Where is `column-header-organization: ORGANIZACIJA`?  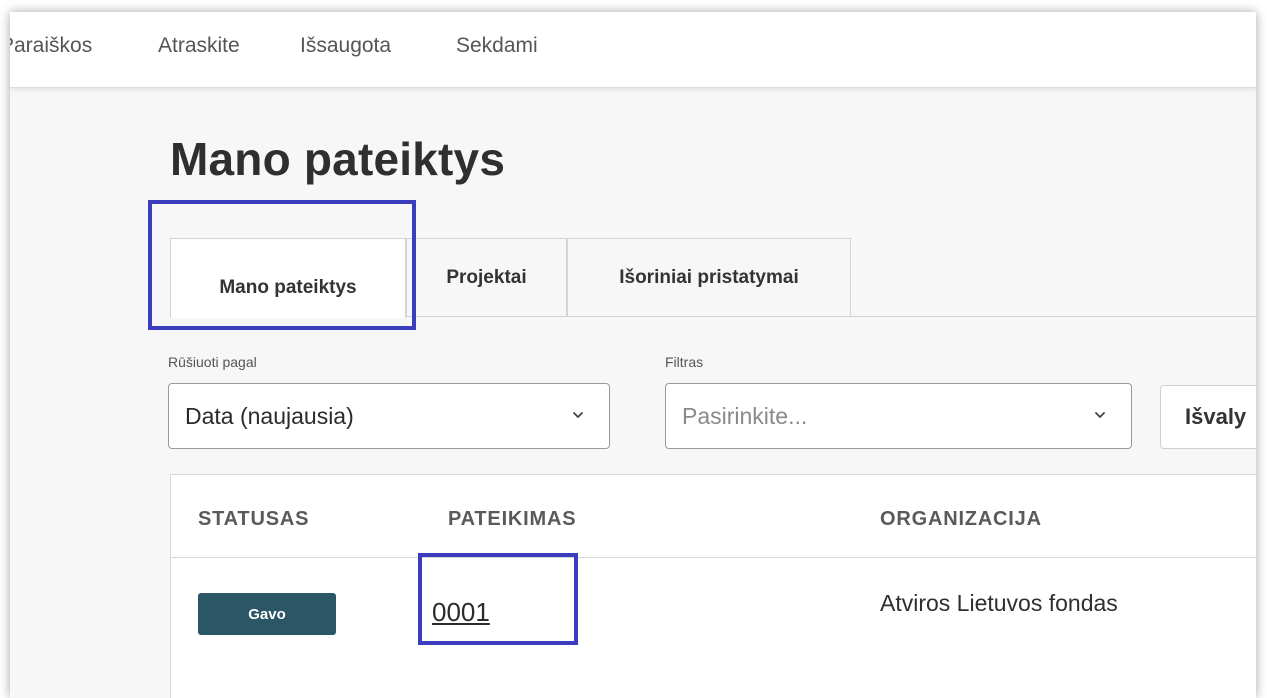
column-header-organization: ORGANIZACIJA is located at coordinates (961, 519).